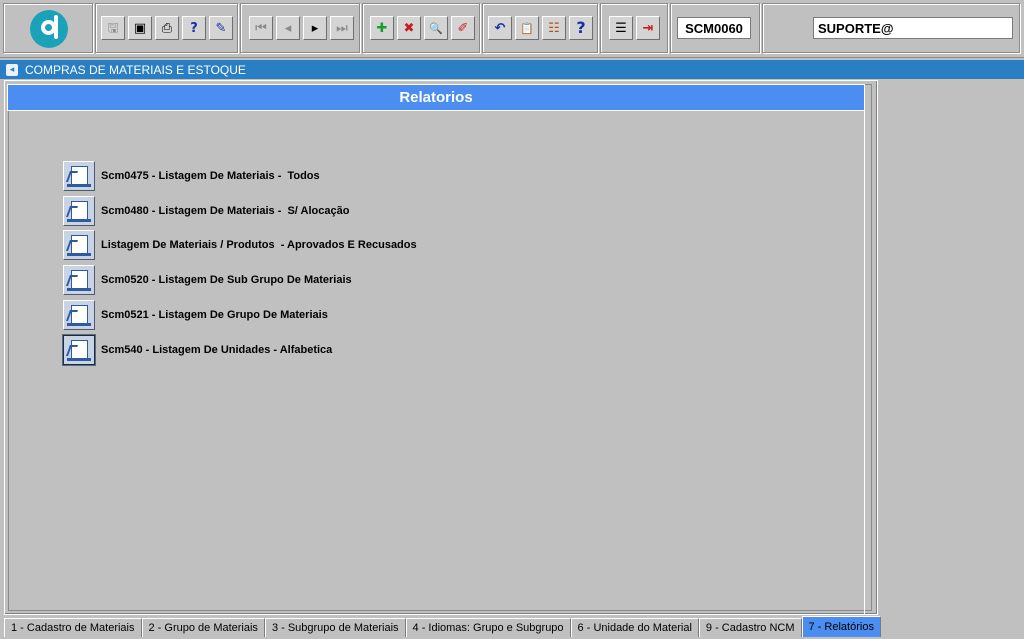 This screenshot has width=1024, height=639. Describe the element at coordinates (554, 28) in the screenshot. I see `list-icon: ☷` at that location.